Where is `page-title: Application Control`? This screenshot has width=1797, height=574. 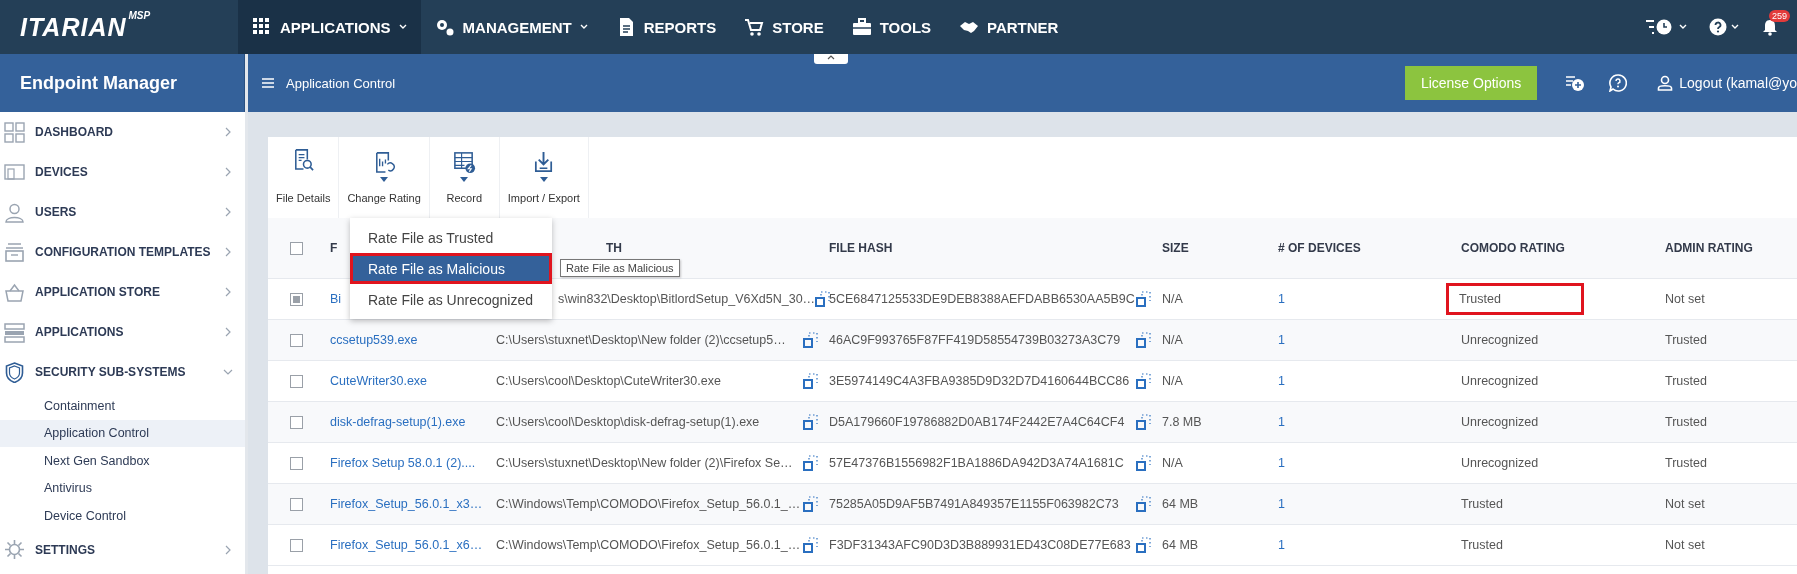
page-title: Application Control is located at coordinates (341, 83).